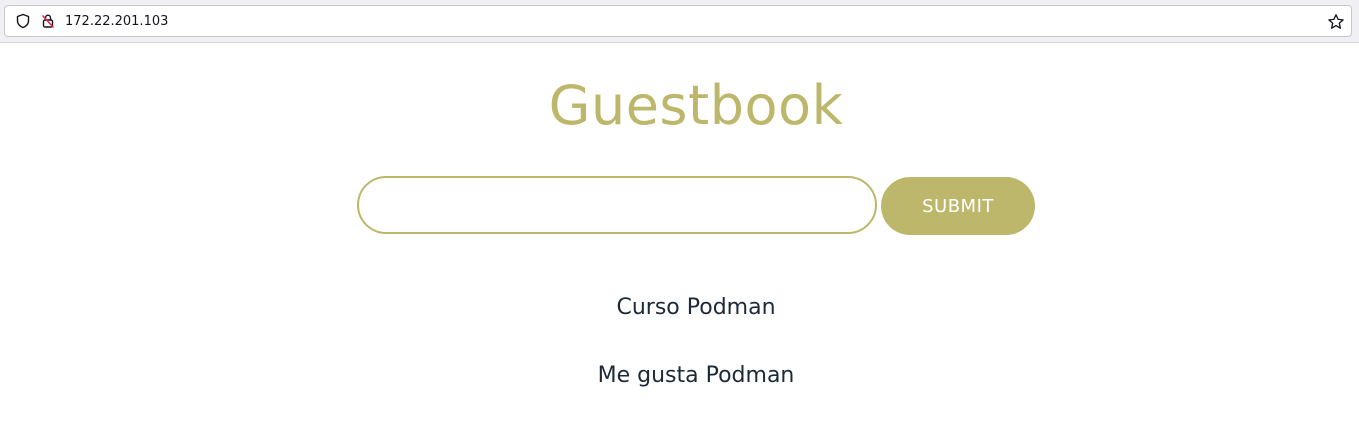  What do you see at coordinates (617, 205) in the screenshot?
I see `entry-input` at bounding box center [617, 205].